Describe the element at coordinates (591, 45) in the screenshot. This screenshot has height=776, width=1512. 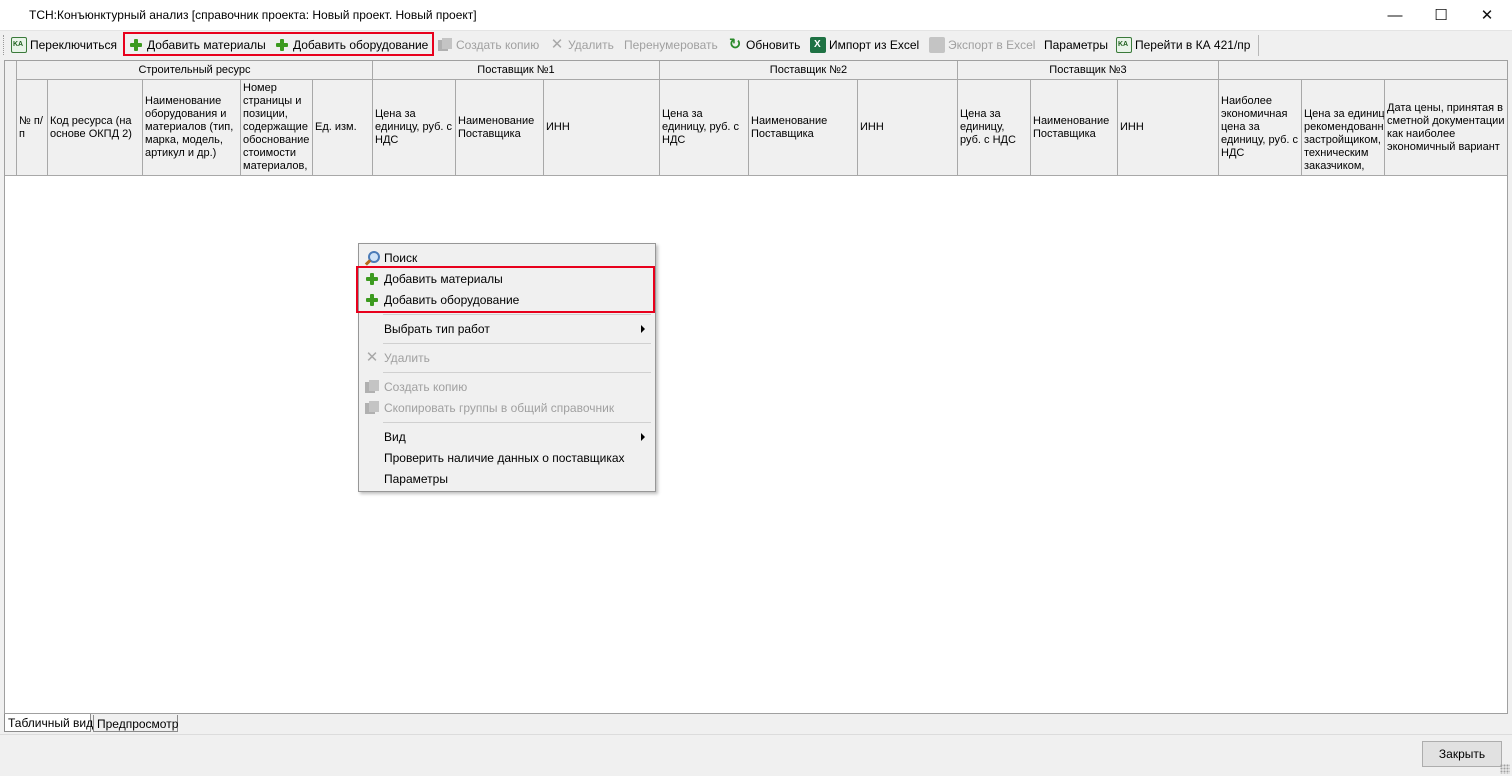
I see `delete-label: Удалить` at that location.